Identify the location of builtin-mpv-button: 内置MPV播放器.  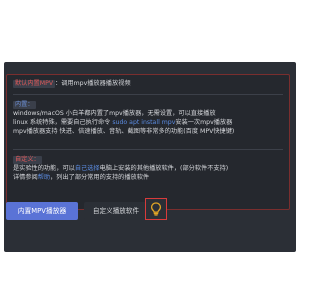
(42, 211).